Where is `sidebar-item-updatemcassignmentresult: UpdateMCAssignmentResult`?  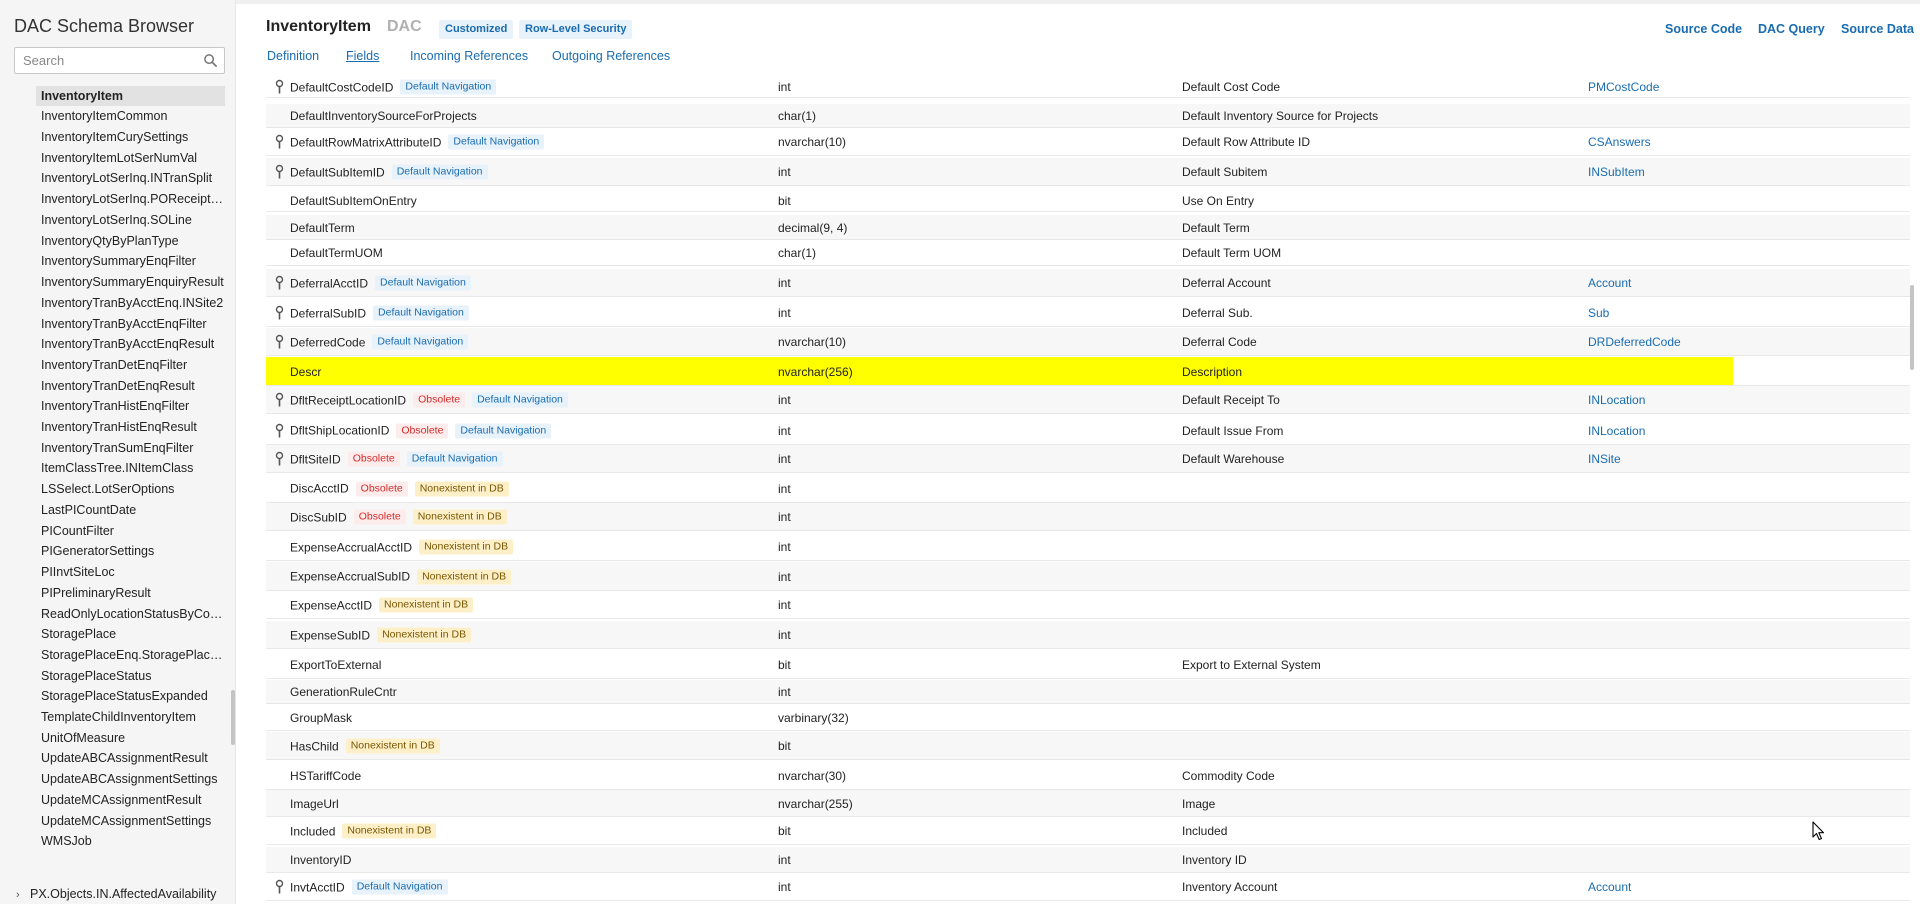
sidebar-item-updatemcassignmentresult: UpdateMCAssignmentResult is located at coordinates (131, 800).